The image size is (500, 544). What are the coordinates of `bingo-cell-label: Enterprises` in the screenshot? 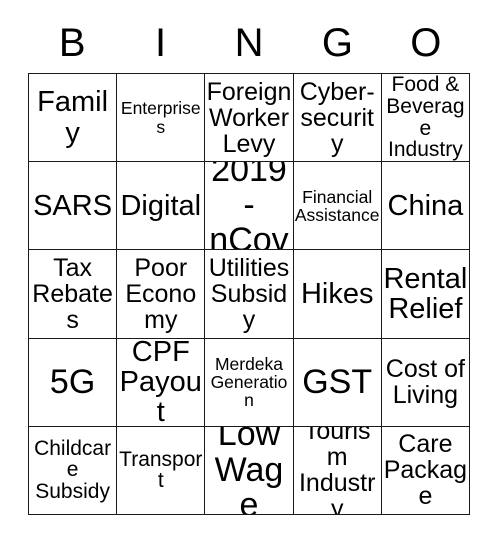 It's located at (160, 117).